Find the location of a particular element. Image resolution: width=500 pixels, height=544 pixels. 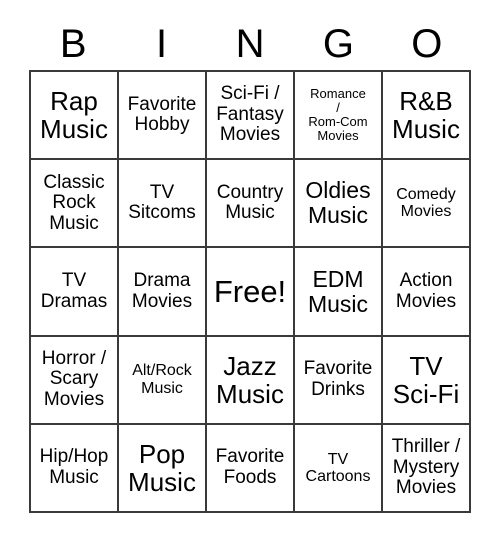

bingo-cell-label: Drama Movies is located at coordinates (162, 290).